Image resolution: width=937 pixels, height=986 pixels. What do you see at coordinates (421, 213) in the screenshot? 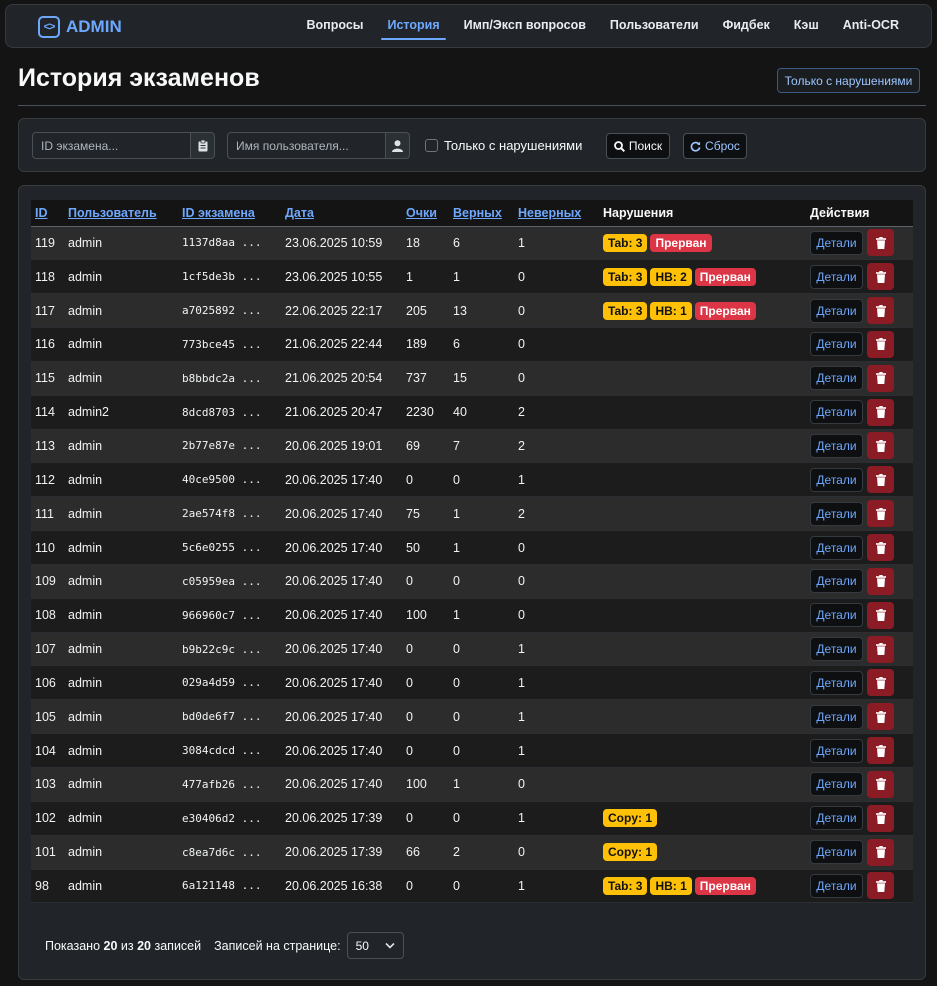
I see `sort-link-score: Очки` at bounding box center [421, 213].